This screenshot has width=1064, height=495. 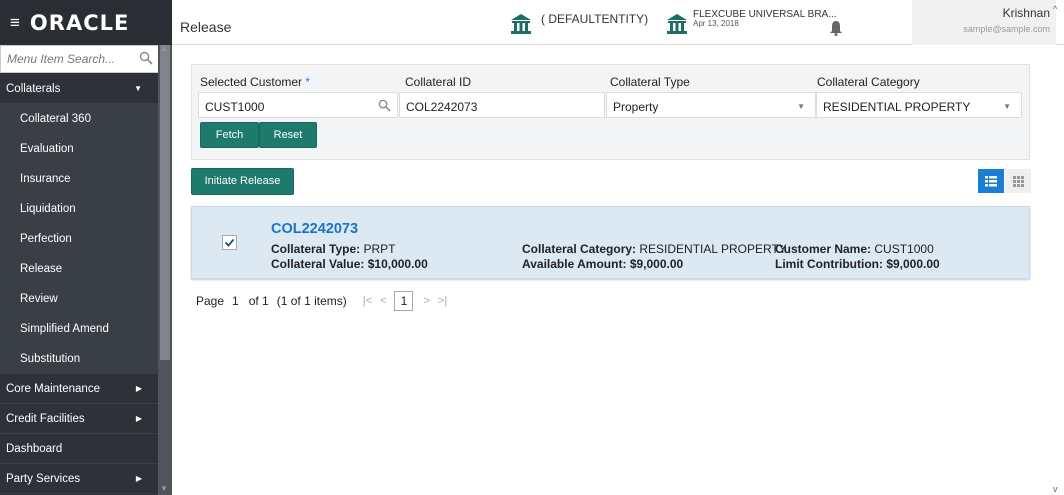 What do you see at coordinates (79, 209) in the screenshot?
I see `sidebar-item-liquidation: Liquidation` at bounding box center [79, 209].